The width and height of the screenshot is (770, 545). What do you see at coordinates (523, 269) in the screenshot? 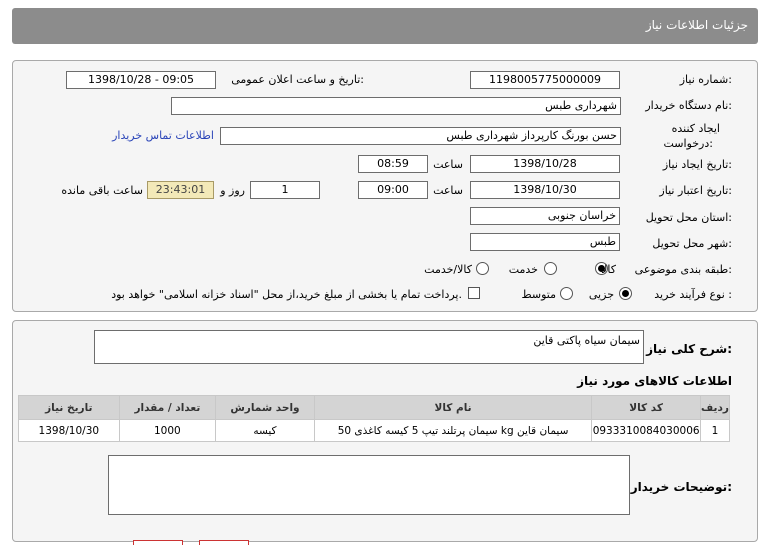
I see `category-service-label: خدمت` at bounding box center [523, 269].